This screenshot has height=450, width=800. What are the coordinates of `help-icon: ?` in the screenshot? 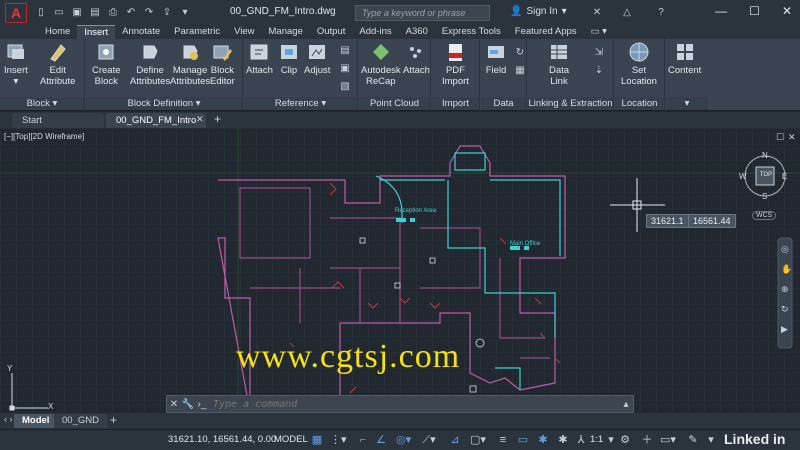 It's located at (661, 12).